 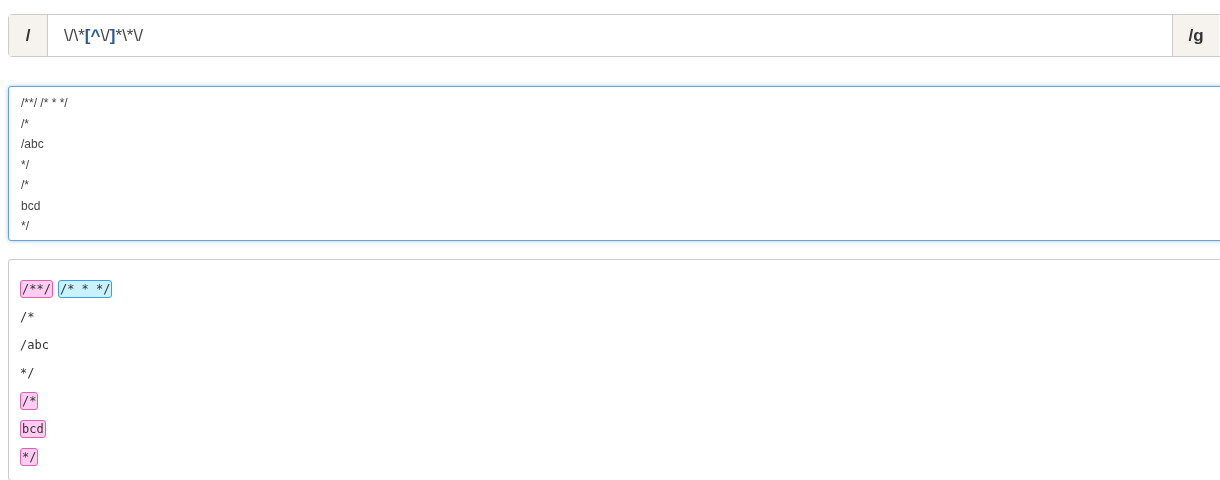 I want to click on regex-prefix: /, so click(x=28, y=35).